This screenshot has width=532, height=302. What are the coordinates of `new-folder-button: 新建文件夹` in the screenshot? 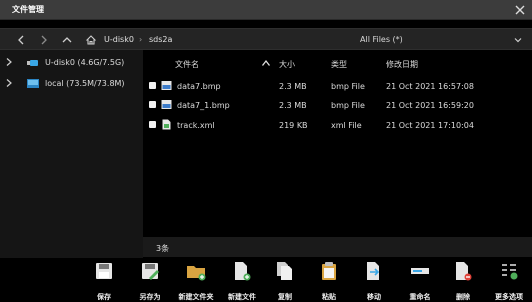 It's located at (196, 280).